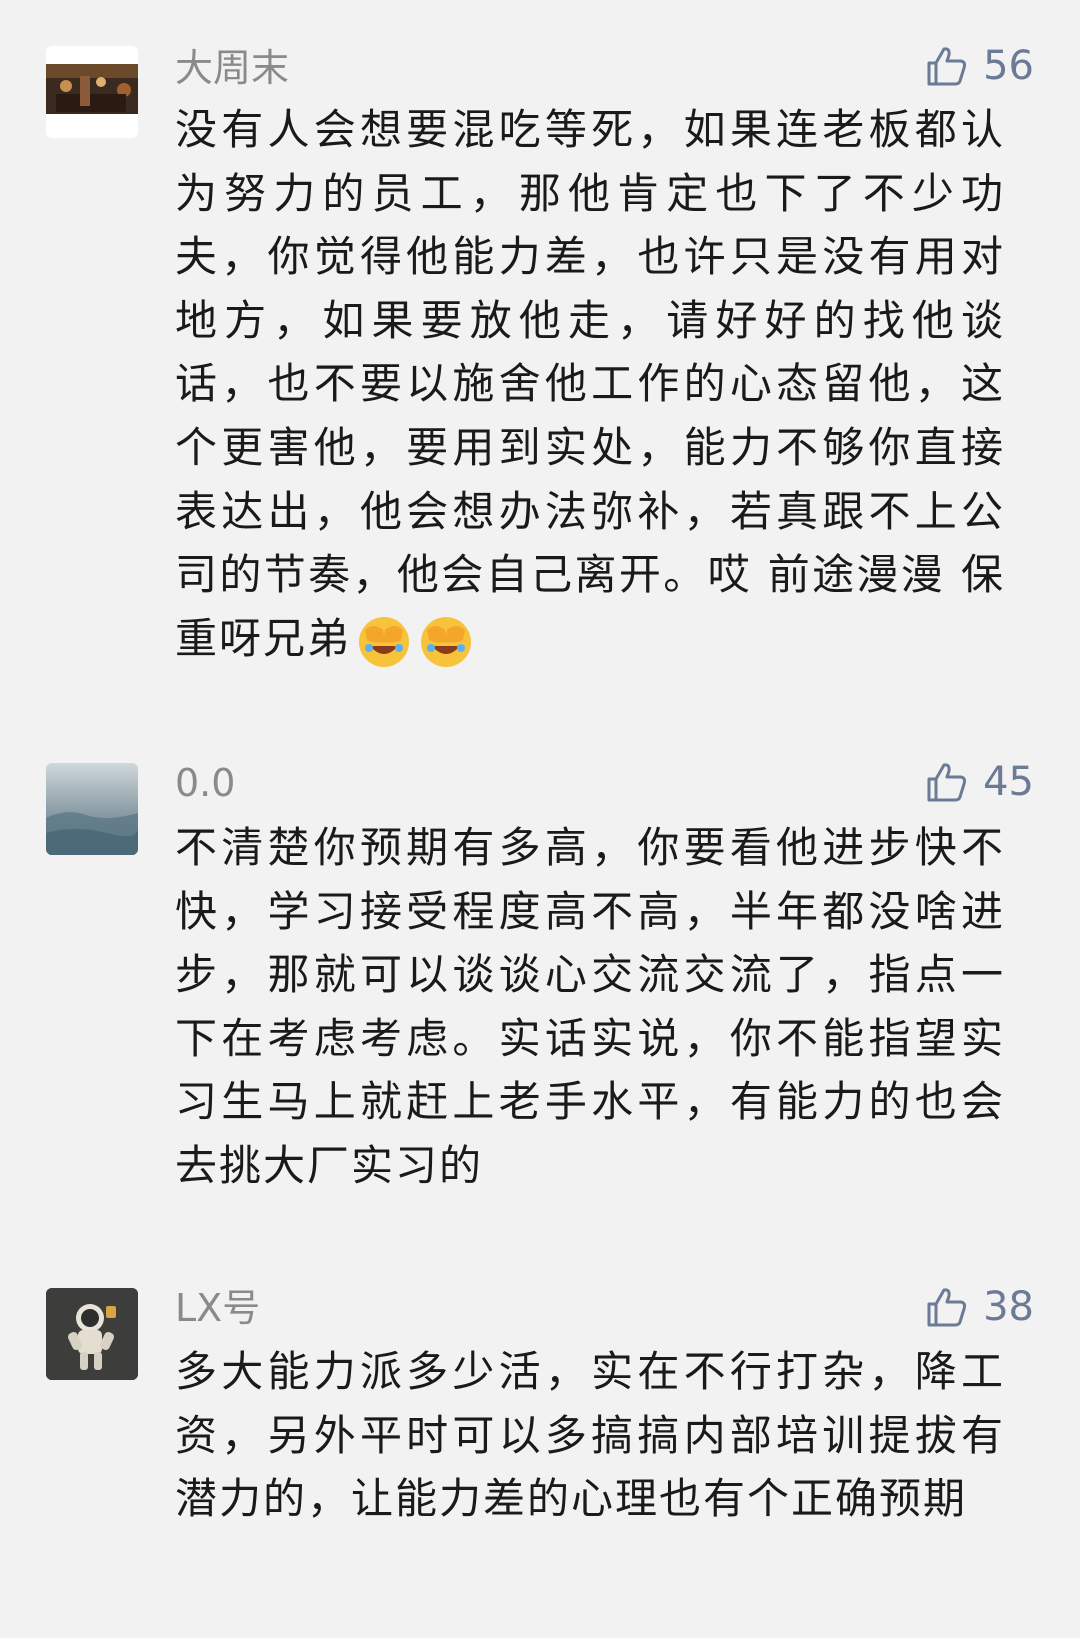  I want to click on like-count: 45, so click(1008, 782).